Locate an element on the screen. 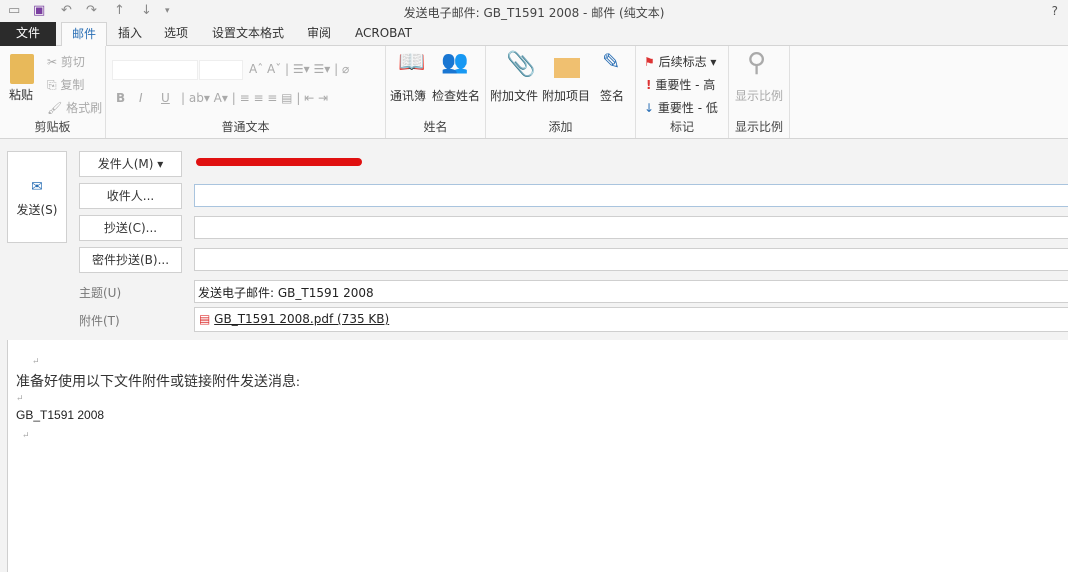  paste-button: 粘贴 is located at coordinates (21, 94).